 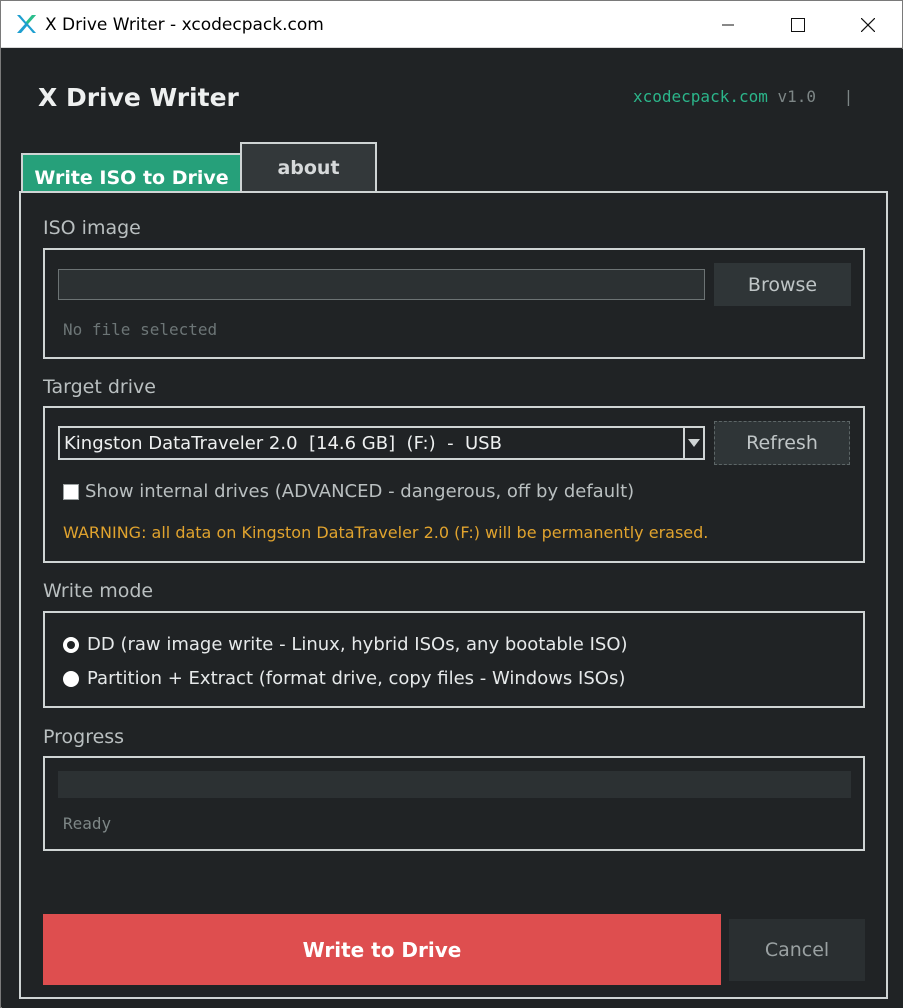 What do you see at coordinates (138, 97) in the screenshot?
I see `app-heading: X Drive Writer` at bounding box center [138, 97].